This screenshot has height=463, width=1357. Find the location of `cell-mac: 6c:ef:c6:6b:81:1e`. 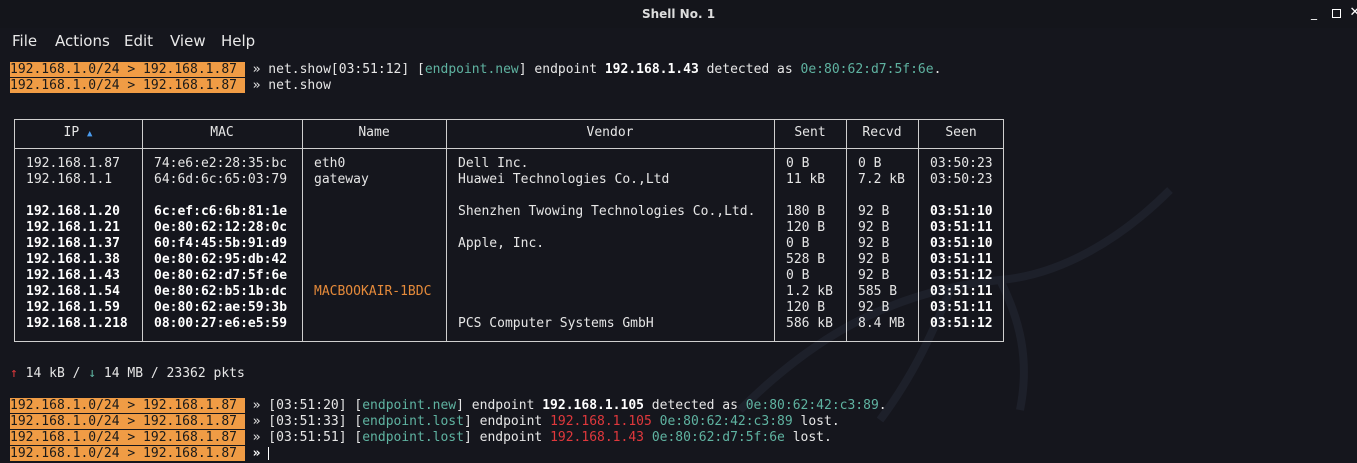

cell-mac: 6c:ef:c6:6b:81:1e is located at coordinates (221, 211).